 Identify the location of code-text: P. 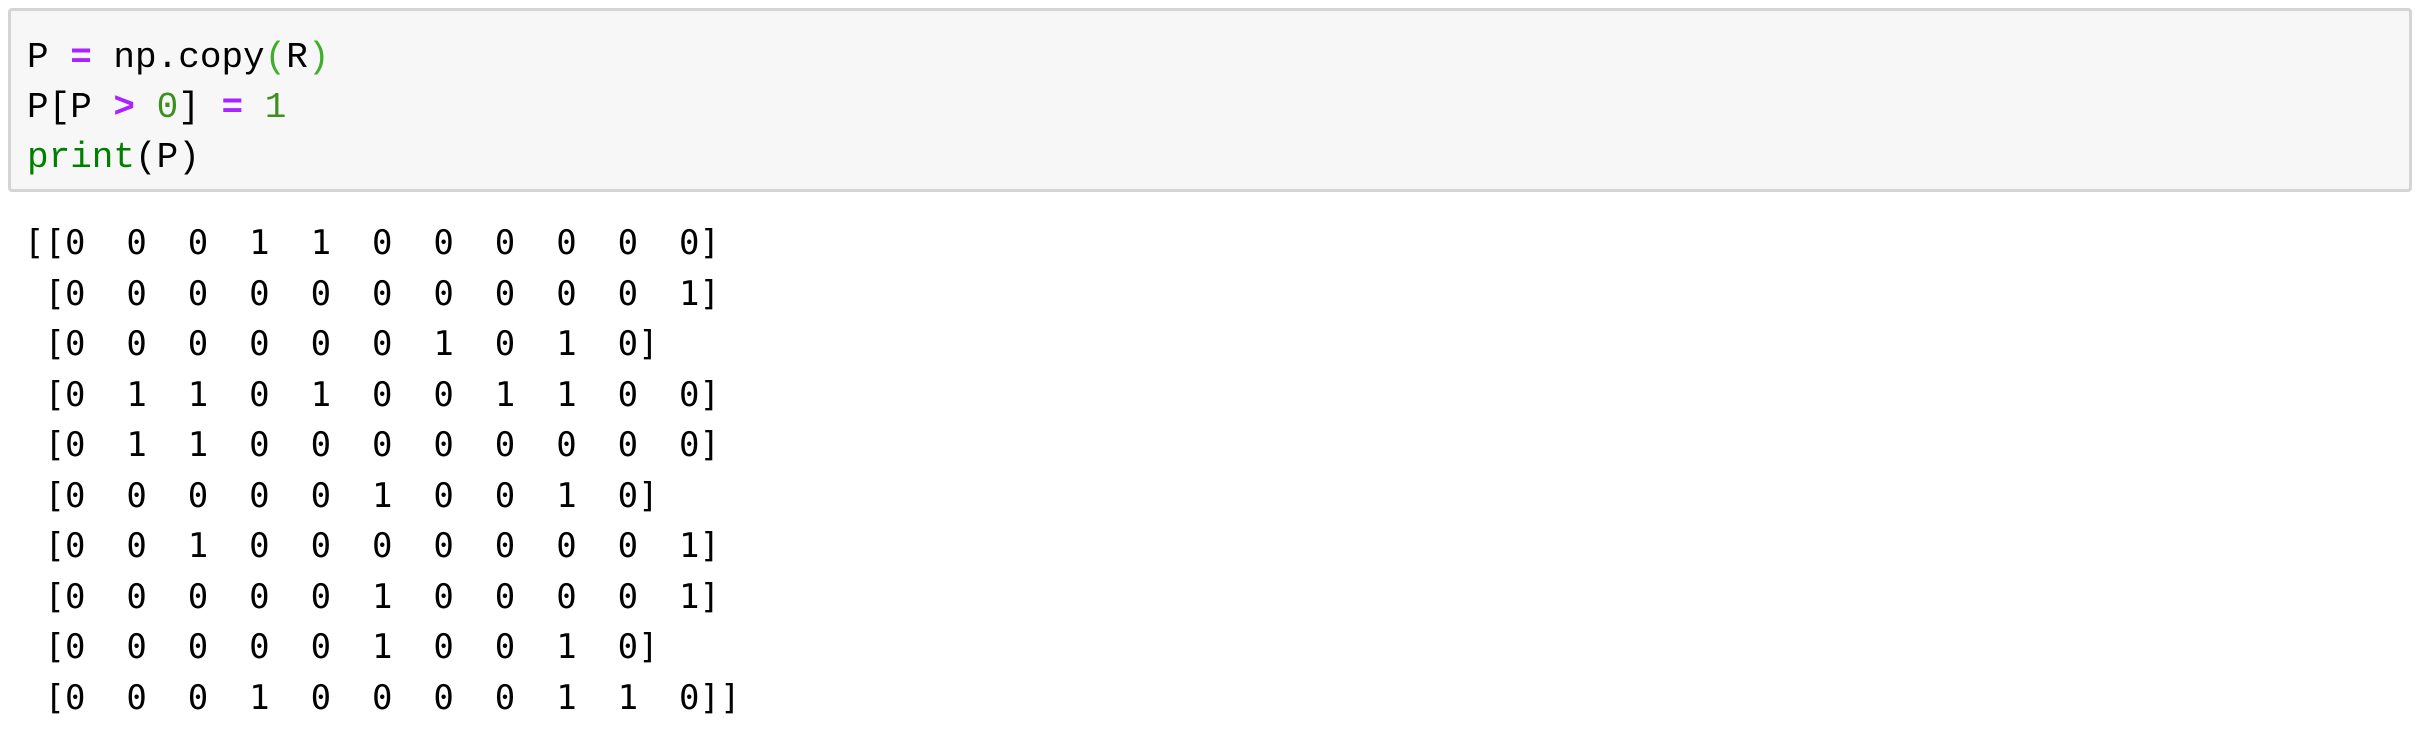
(49, 57).